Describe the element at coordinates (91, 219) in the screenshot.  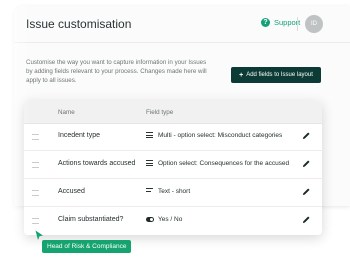
I see `field-name: Claim substantiated?` at that location.